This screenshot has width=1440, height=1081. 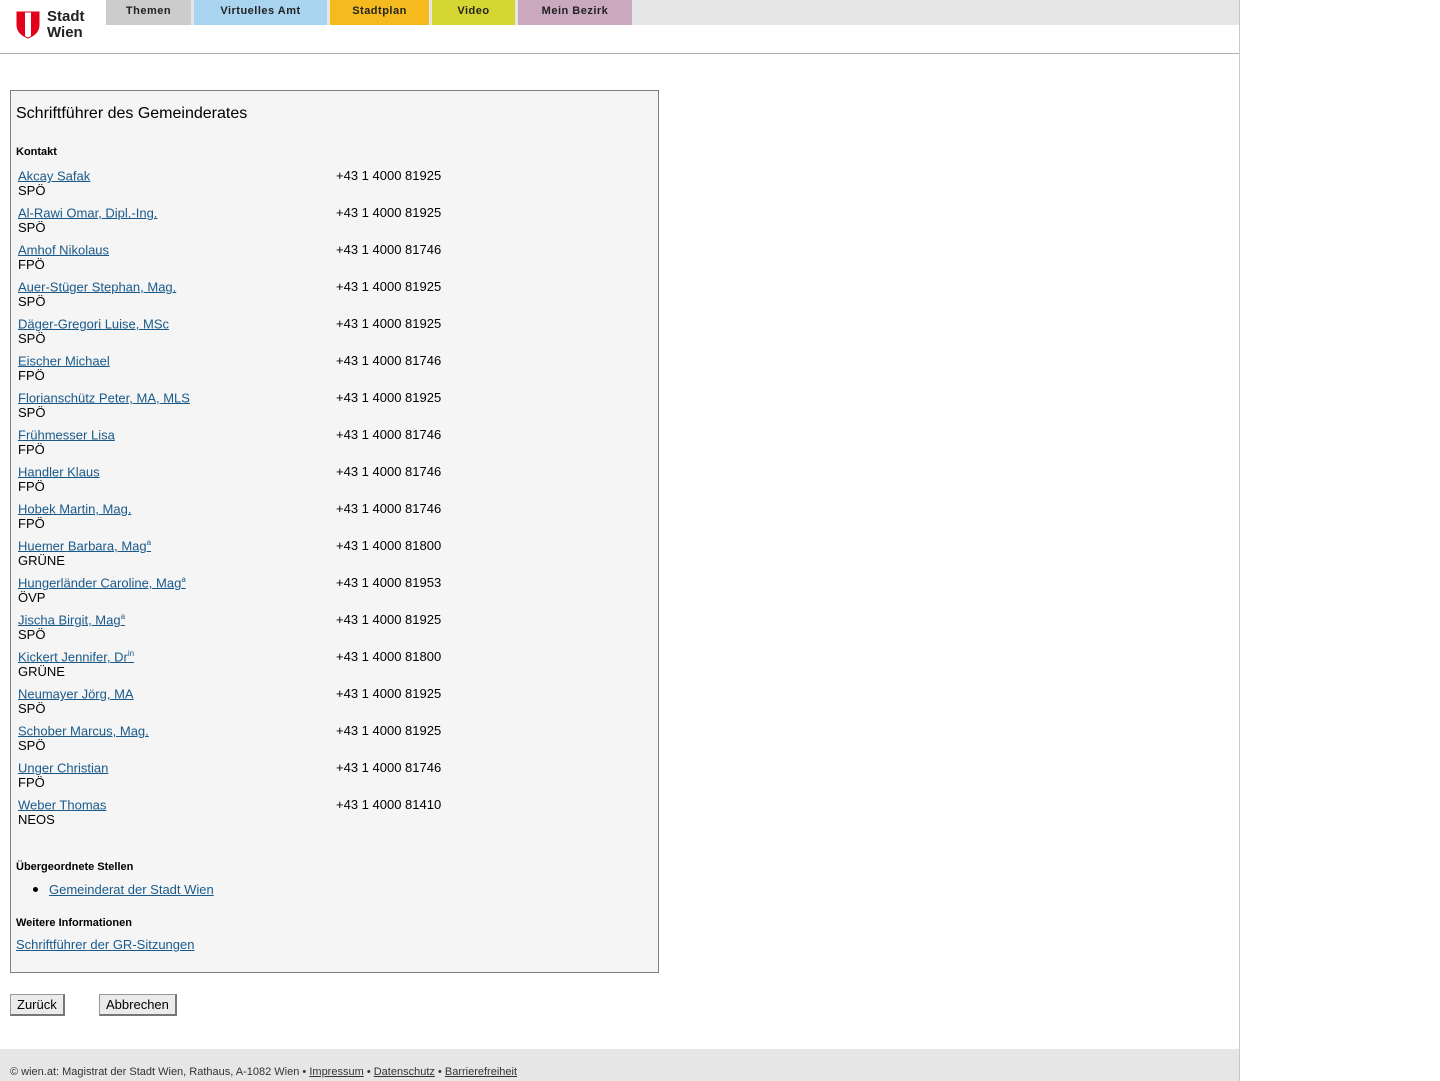 What do you see at coordinates (336, 1072) in the screenshot?
I see `footer-link-impressum: Impressum` at bounding box center [336, 1072].